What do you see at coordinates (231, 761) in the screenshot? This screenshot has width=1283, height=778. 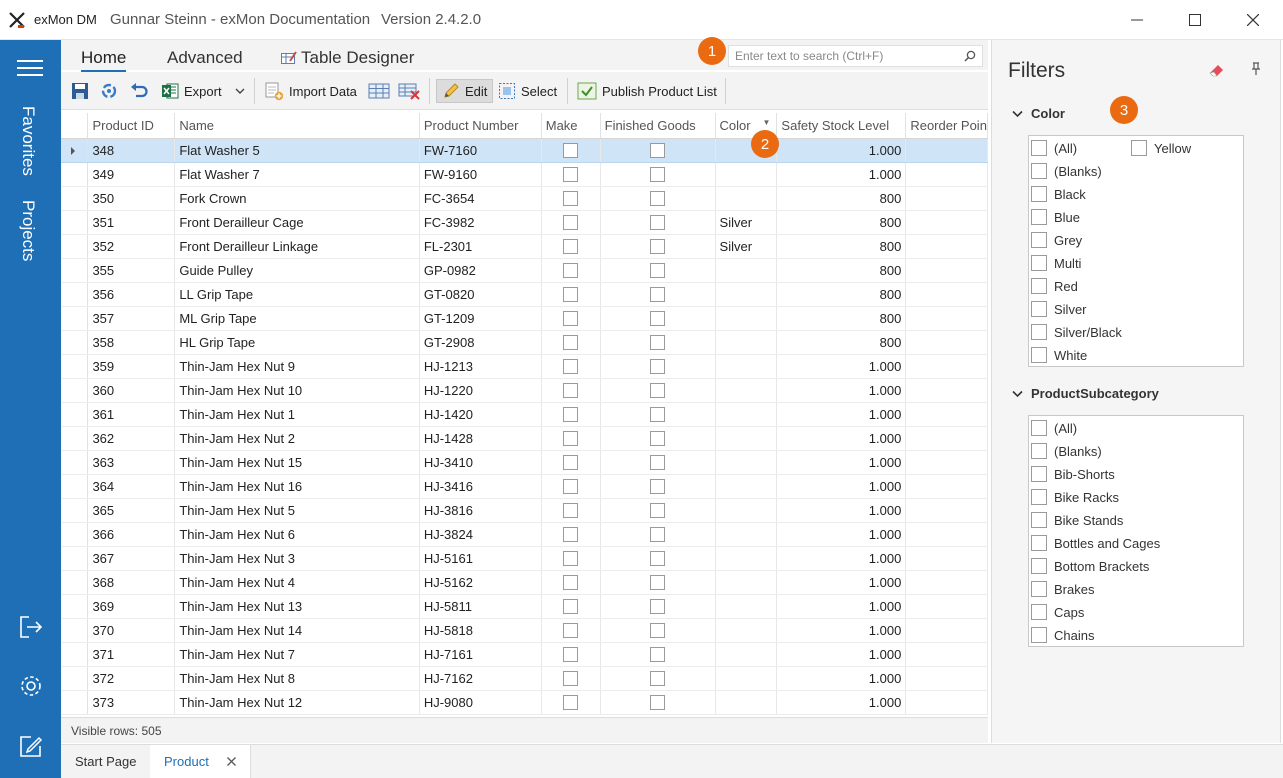 I see `close-tab-icon` at bounding box center [231, 761].